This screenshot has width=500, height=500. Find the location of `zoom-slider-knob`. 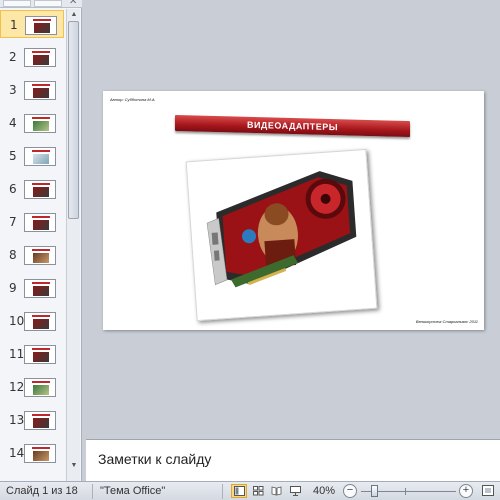

zoom-slider-knob is located at coordinates (374, 491).